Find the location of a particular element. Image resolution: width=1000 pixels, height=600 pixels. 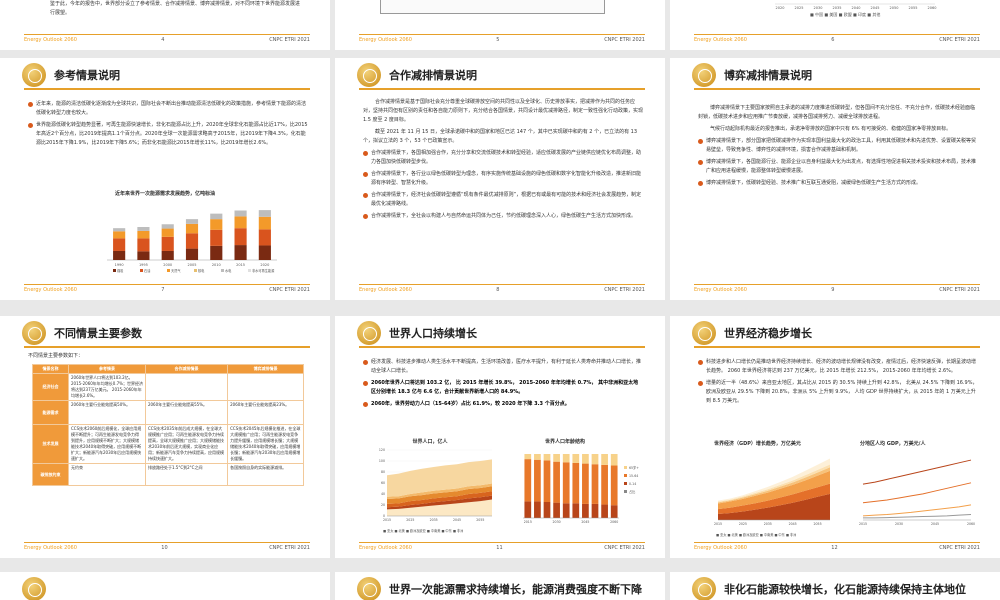

page-number: 6 is located at coordinates (833, 40).